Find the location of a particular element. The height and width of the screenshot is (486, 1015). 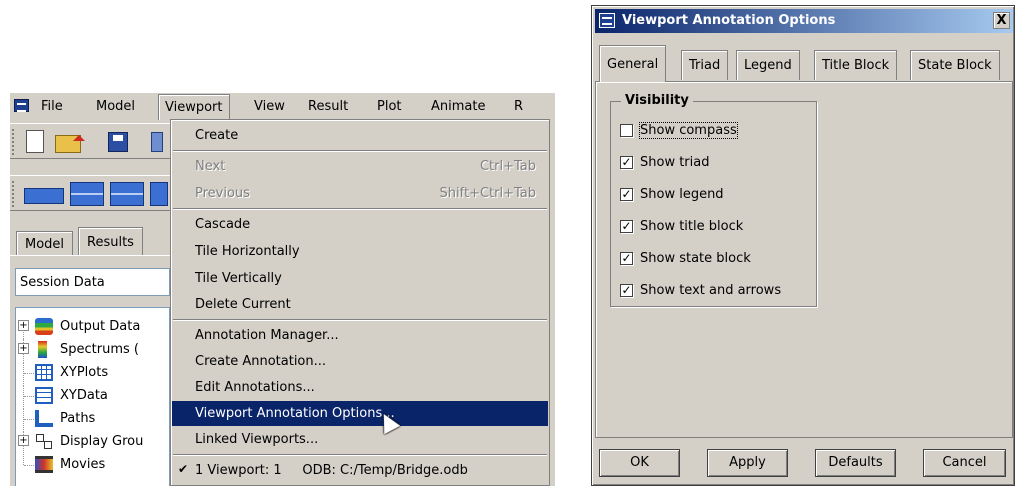

menu-item-tile-vertically: Tile Vertically is located at coordinates (360, 278).